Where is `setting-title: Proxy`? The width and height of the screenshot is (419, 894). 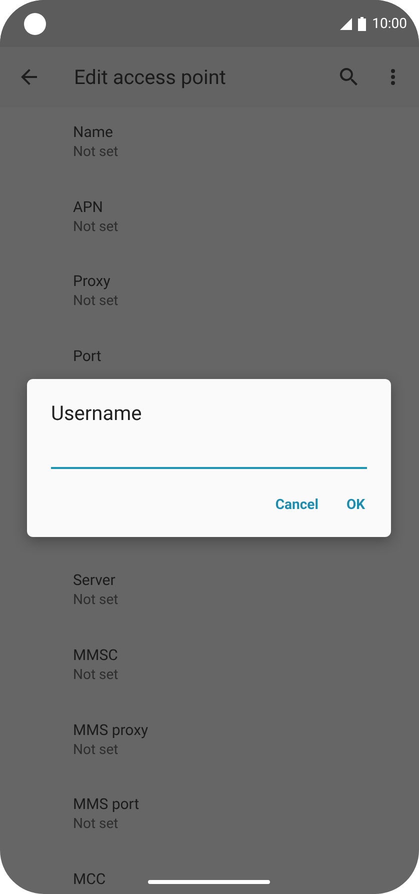 setting-title: Proxy is located at coordinates (91, 281).